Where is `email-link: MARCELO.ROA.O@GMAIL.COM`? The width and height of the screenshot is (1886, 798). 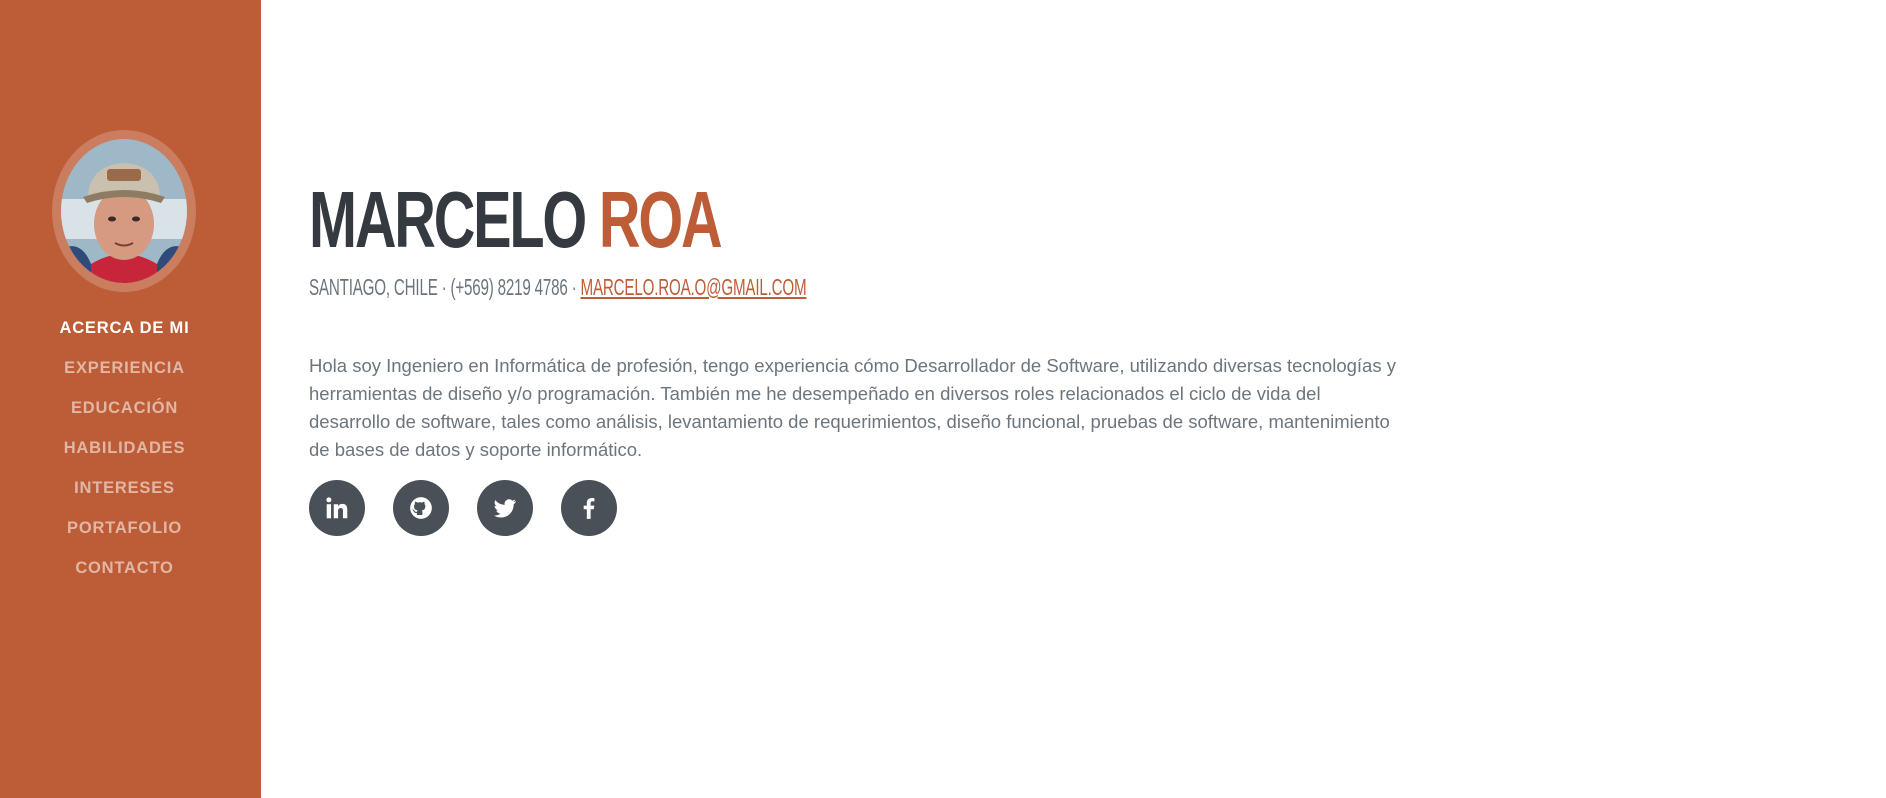 email-link: MARCELO.ROA.O@GMAIL.COM is located at coordinates (694, 287).